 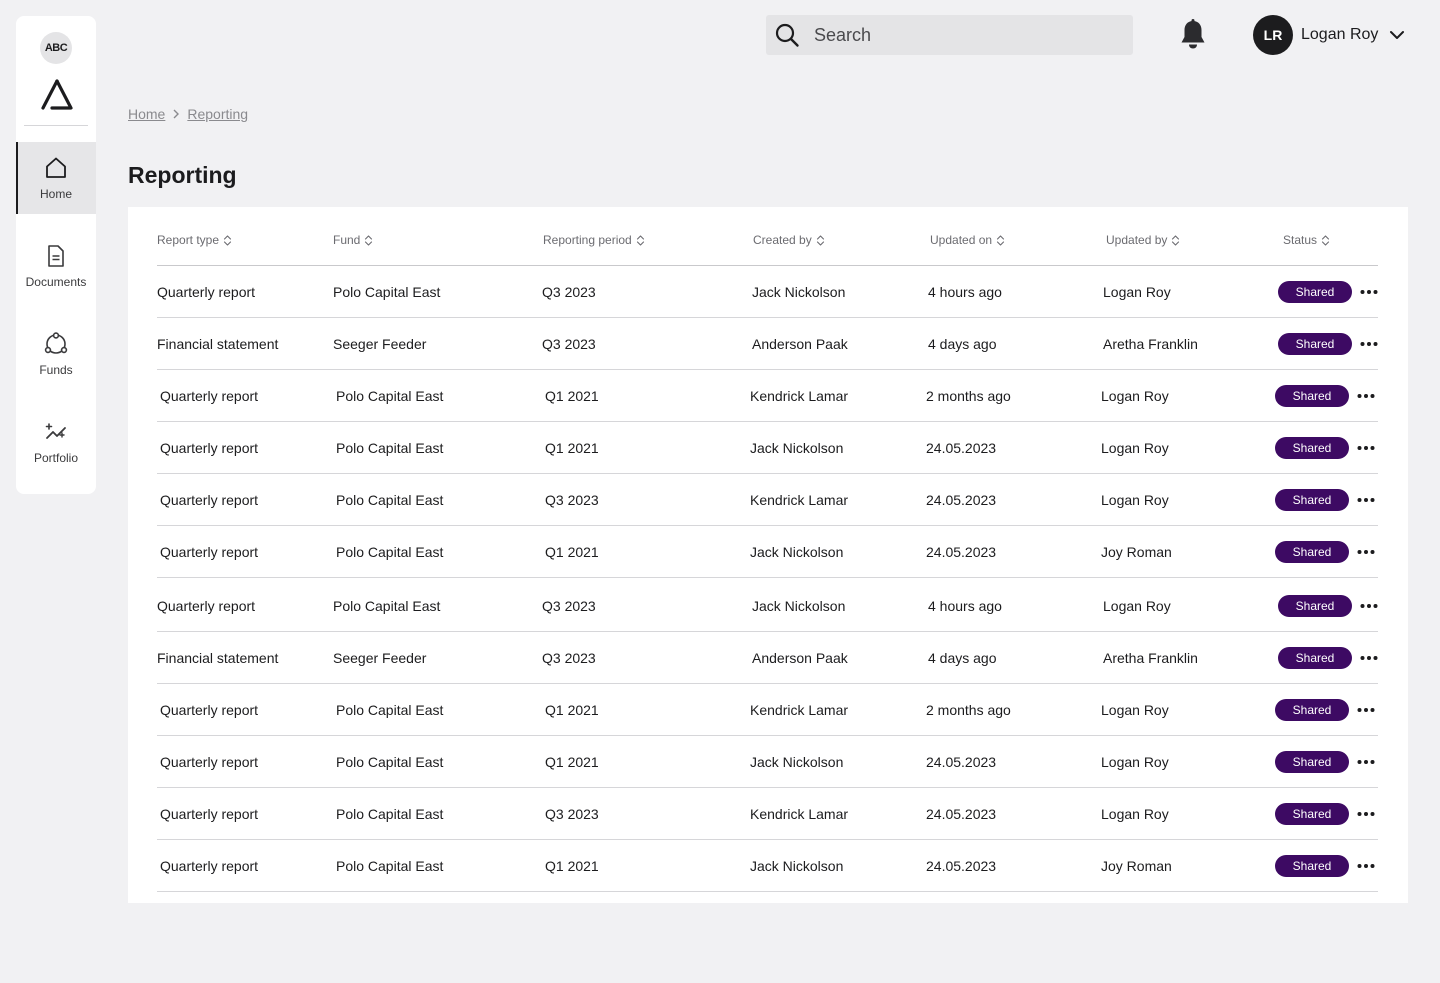 I want to click on user-name: Logan Roy, so click(x=1340, y=34).